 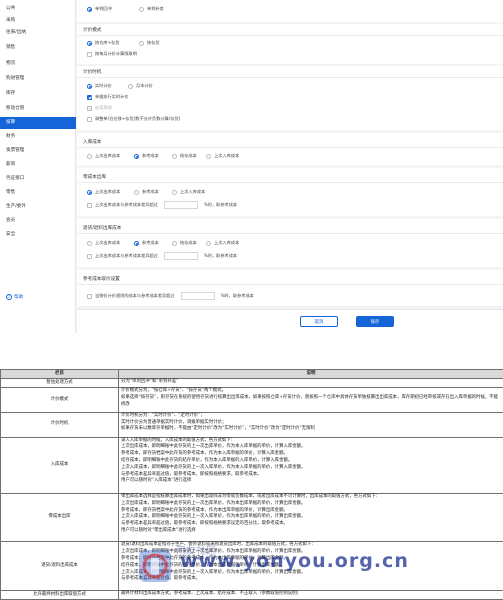 What do you see at coordinates (38, 137) in the screenshot?
I see `sidebar-item: 财务` at bounding box center [38, 137].